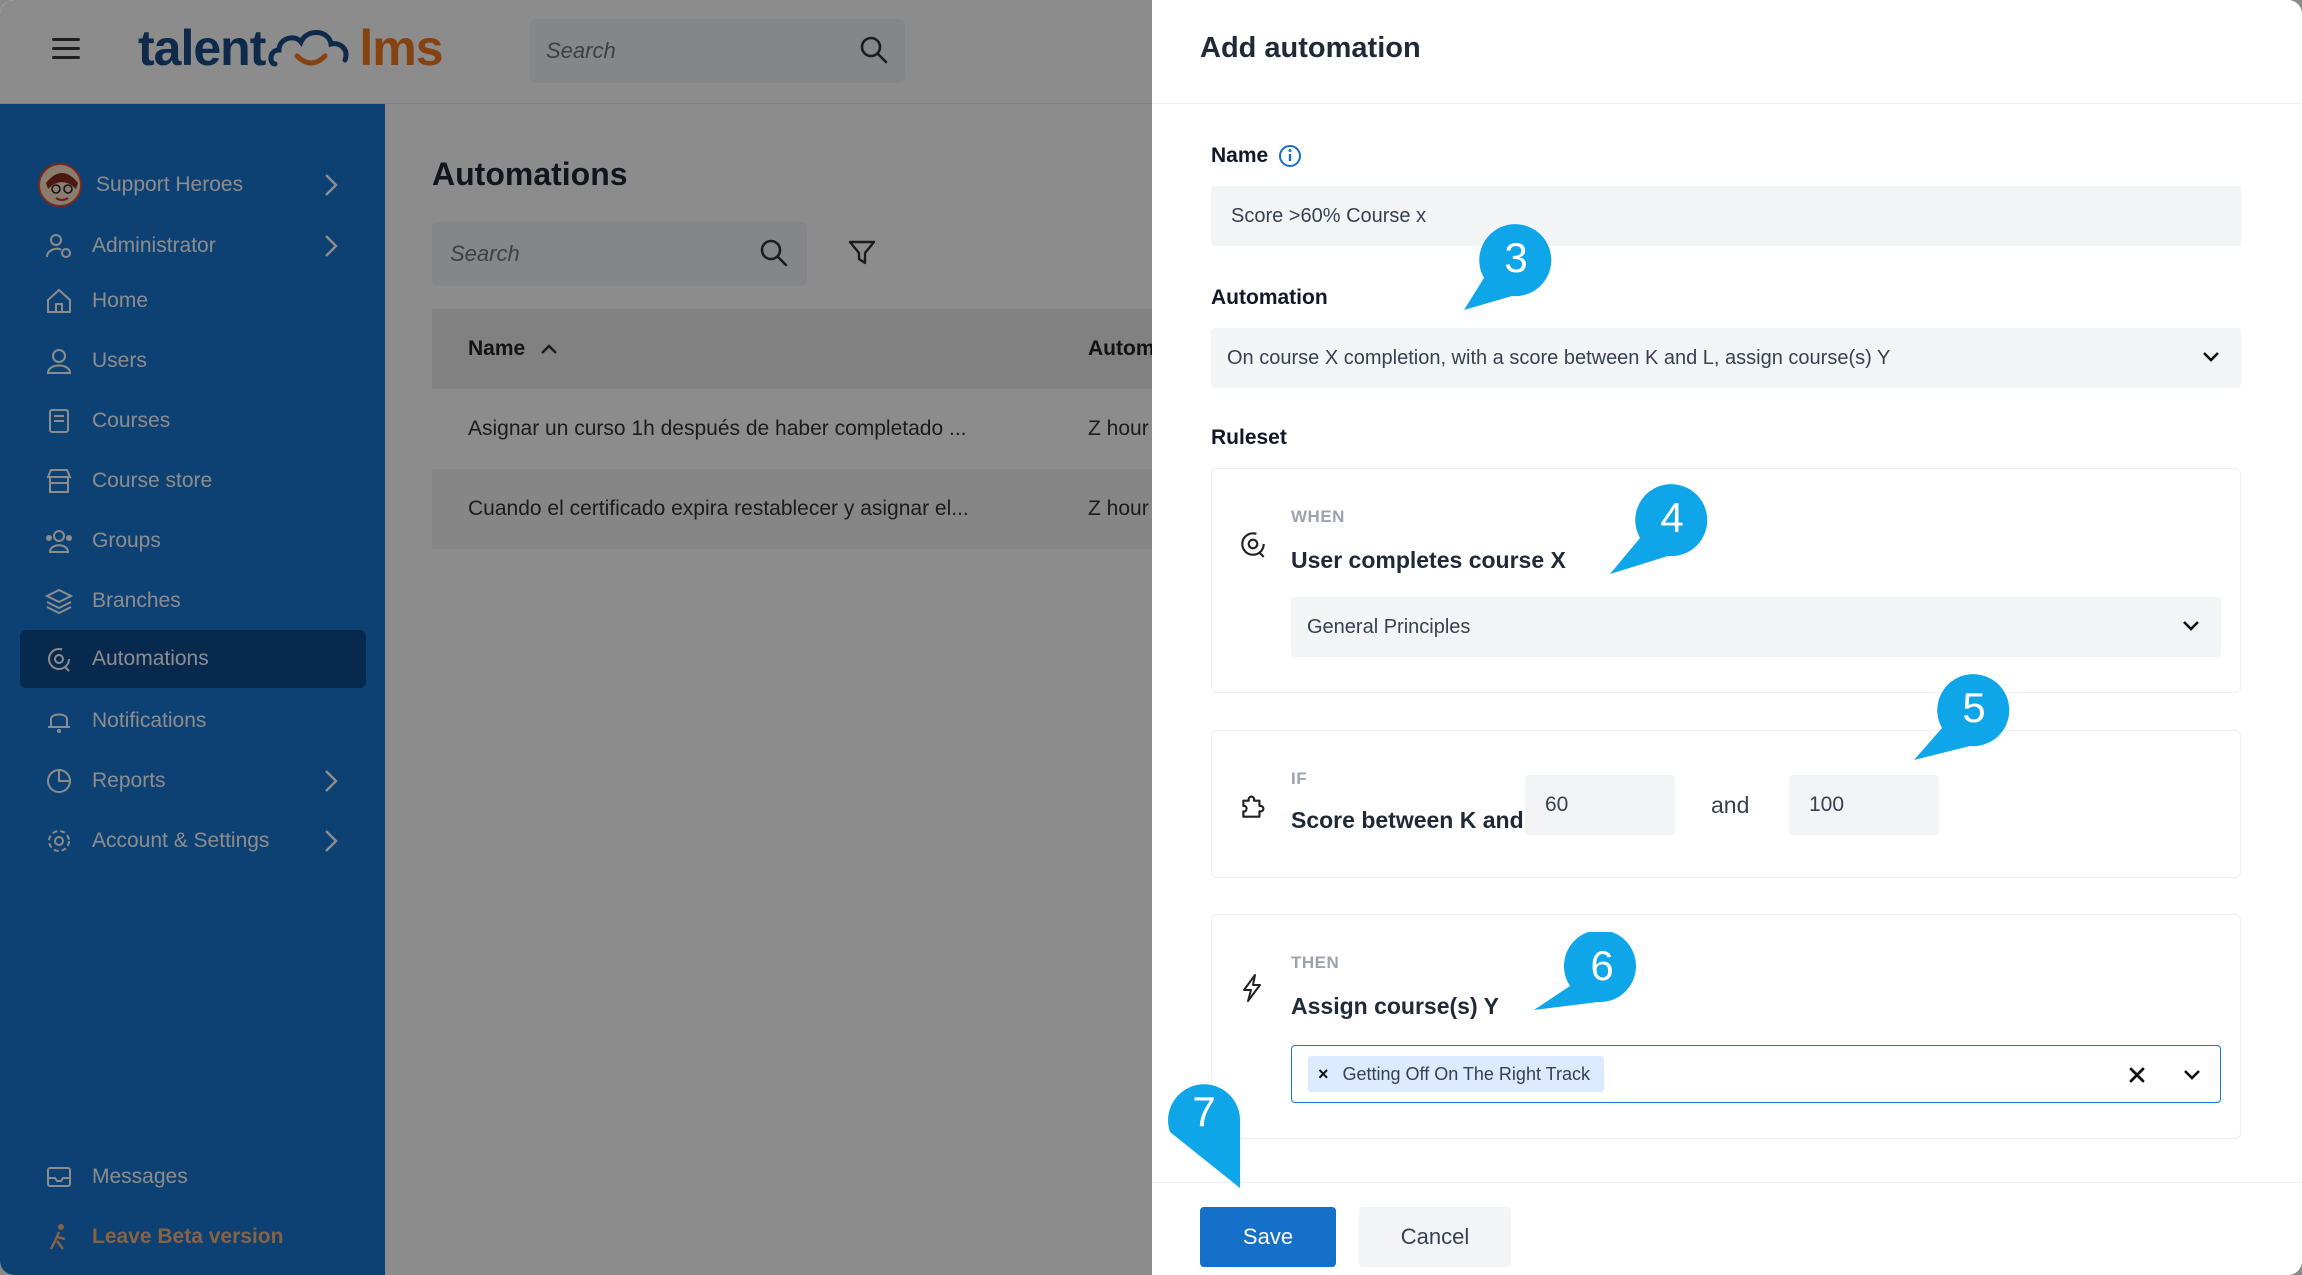 This screenshot has width=2302, height=1275. Describe the element at coordinates (1395, 1006) in the screenshot. I see `then-title: Assign course(s) Y` at that location.